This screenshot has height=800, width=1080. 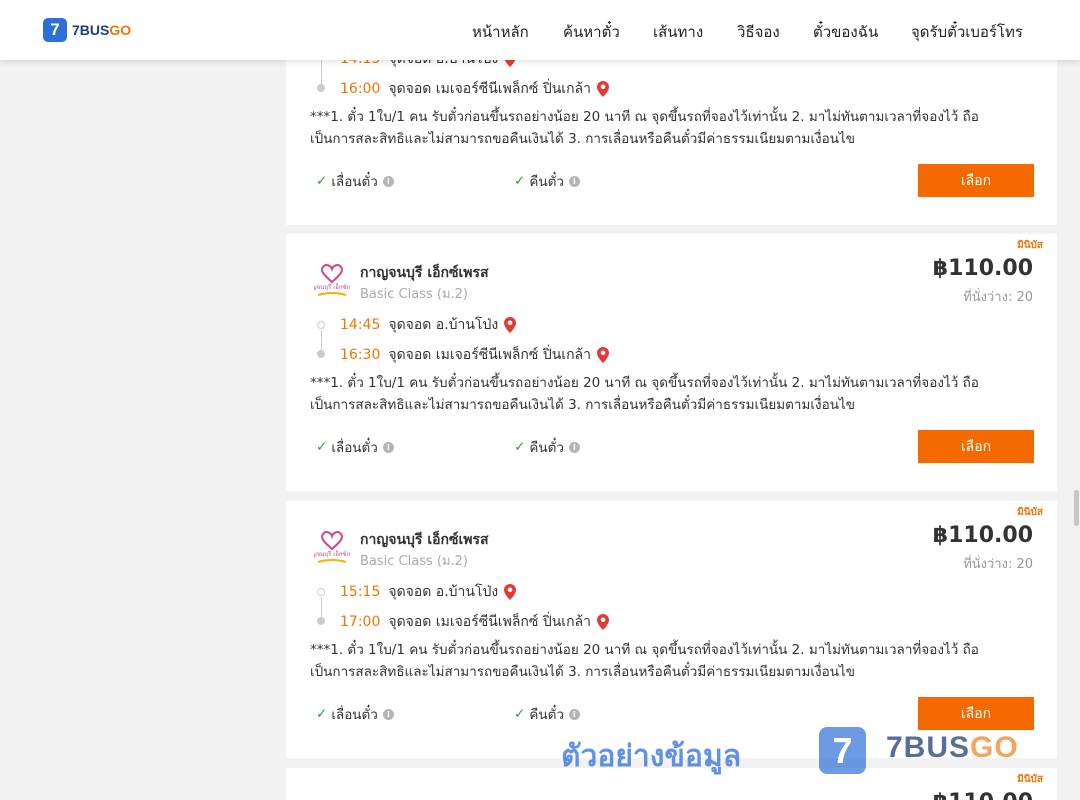 What do you see at coordinates (758, 32) in the screenshot?
I see `nav-how-to-book: วิธีจอง` at bounding box center [758, 32].